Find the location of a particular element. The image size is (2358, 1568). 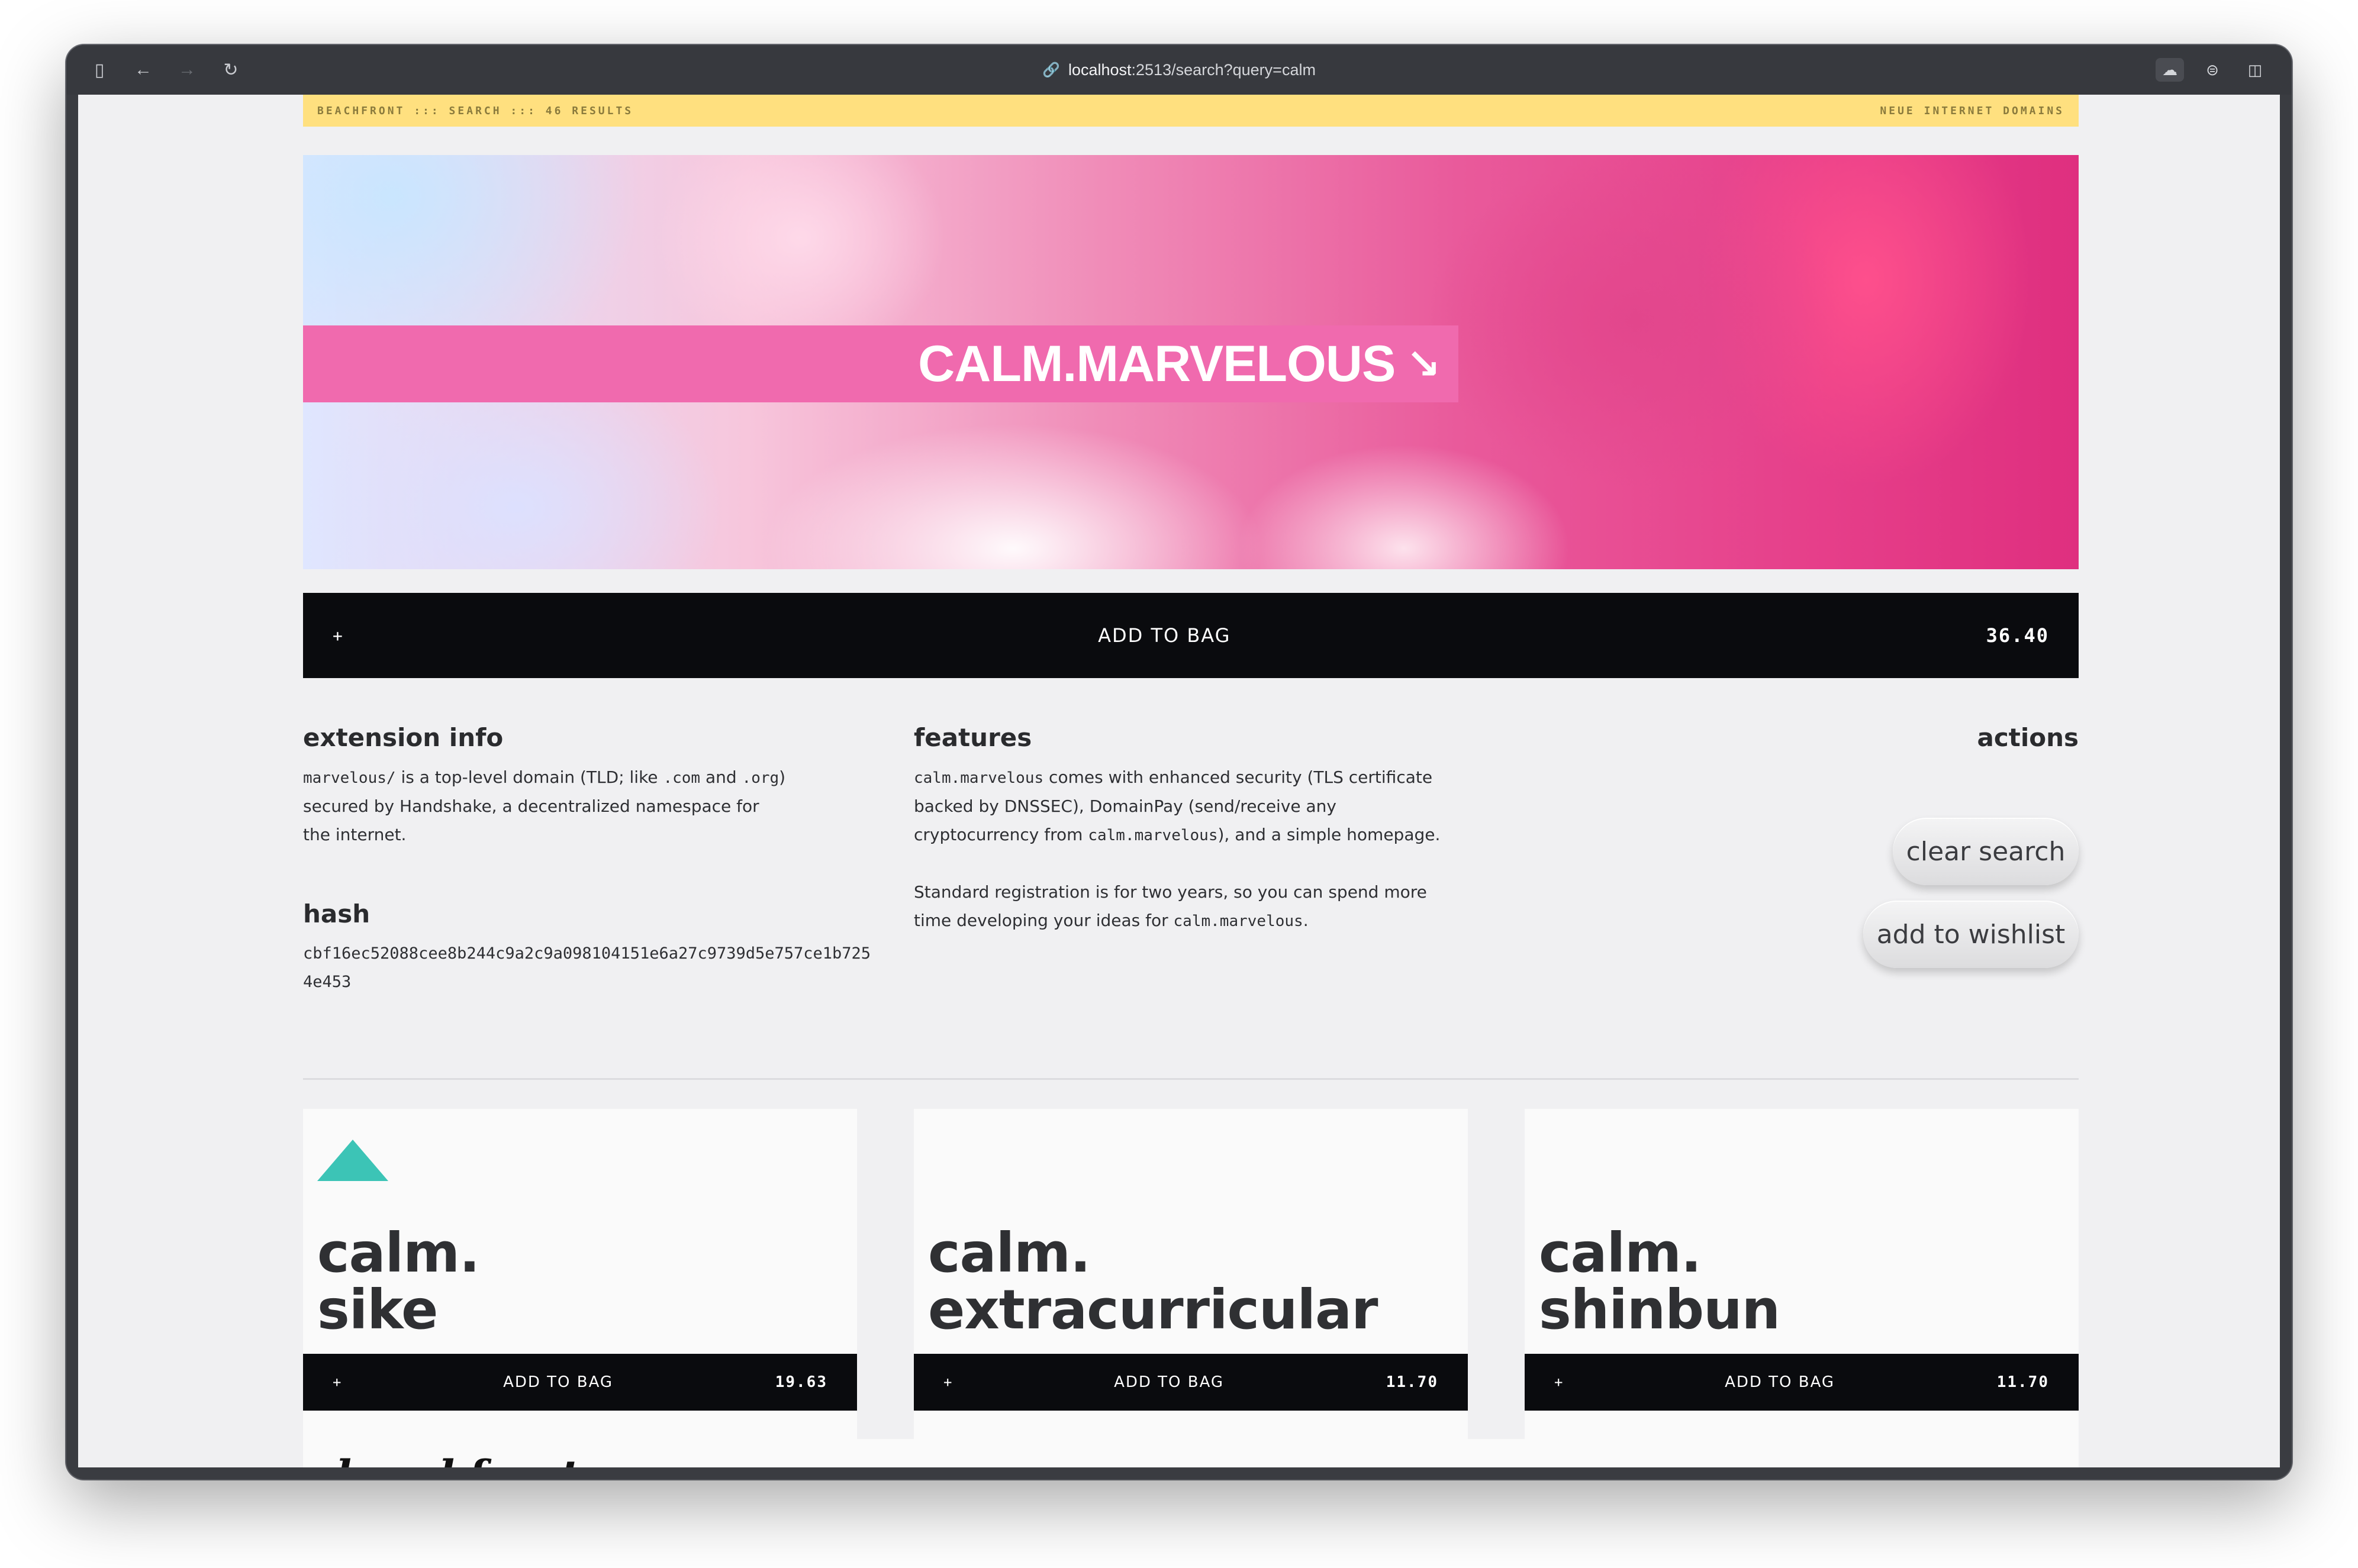

result-domain: calm. shinbun is located at coordinates (1659, 1281).